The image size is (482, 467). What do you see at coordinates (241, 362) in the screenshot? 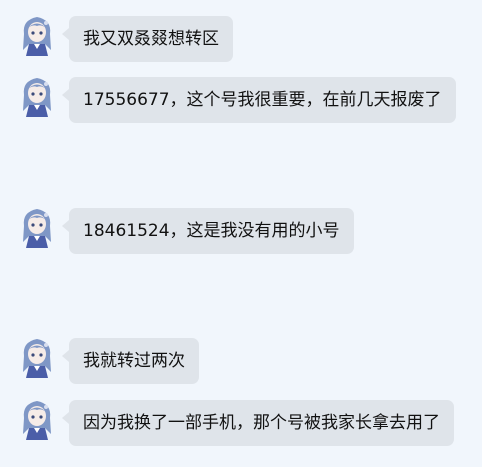
I see `message-row: 我就转过两次` at bounding box center [241, 362].